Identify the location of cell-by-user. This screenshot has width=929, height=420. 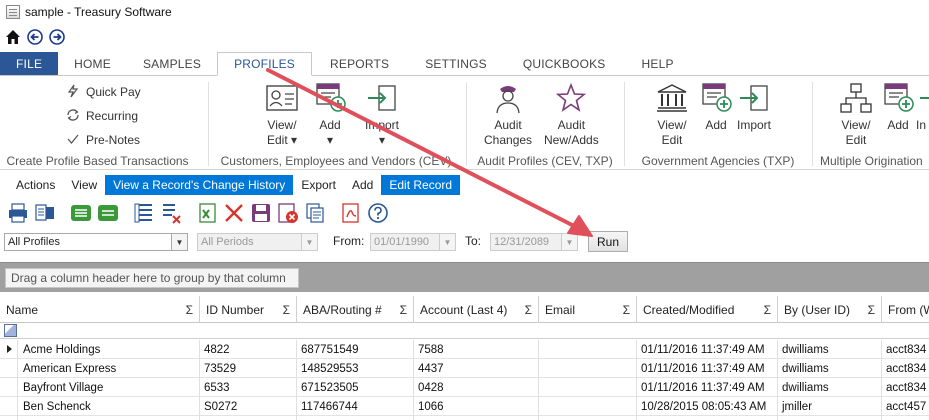
(830, 418).